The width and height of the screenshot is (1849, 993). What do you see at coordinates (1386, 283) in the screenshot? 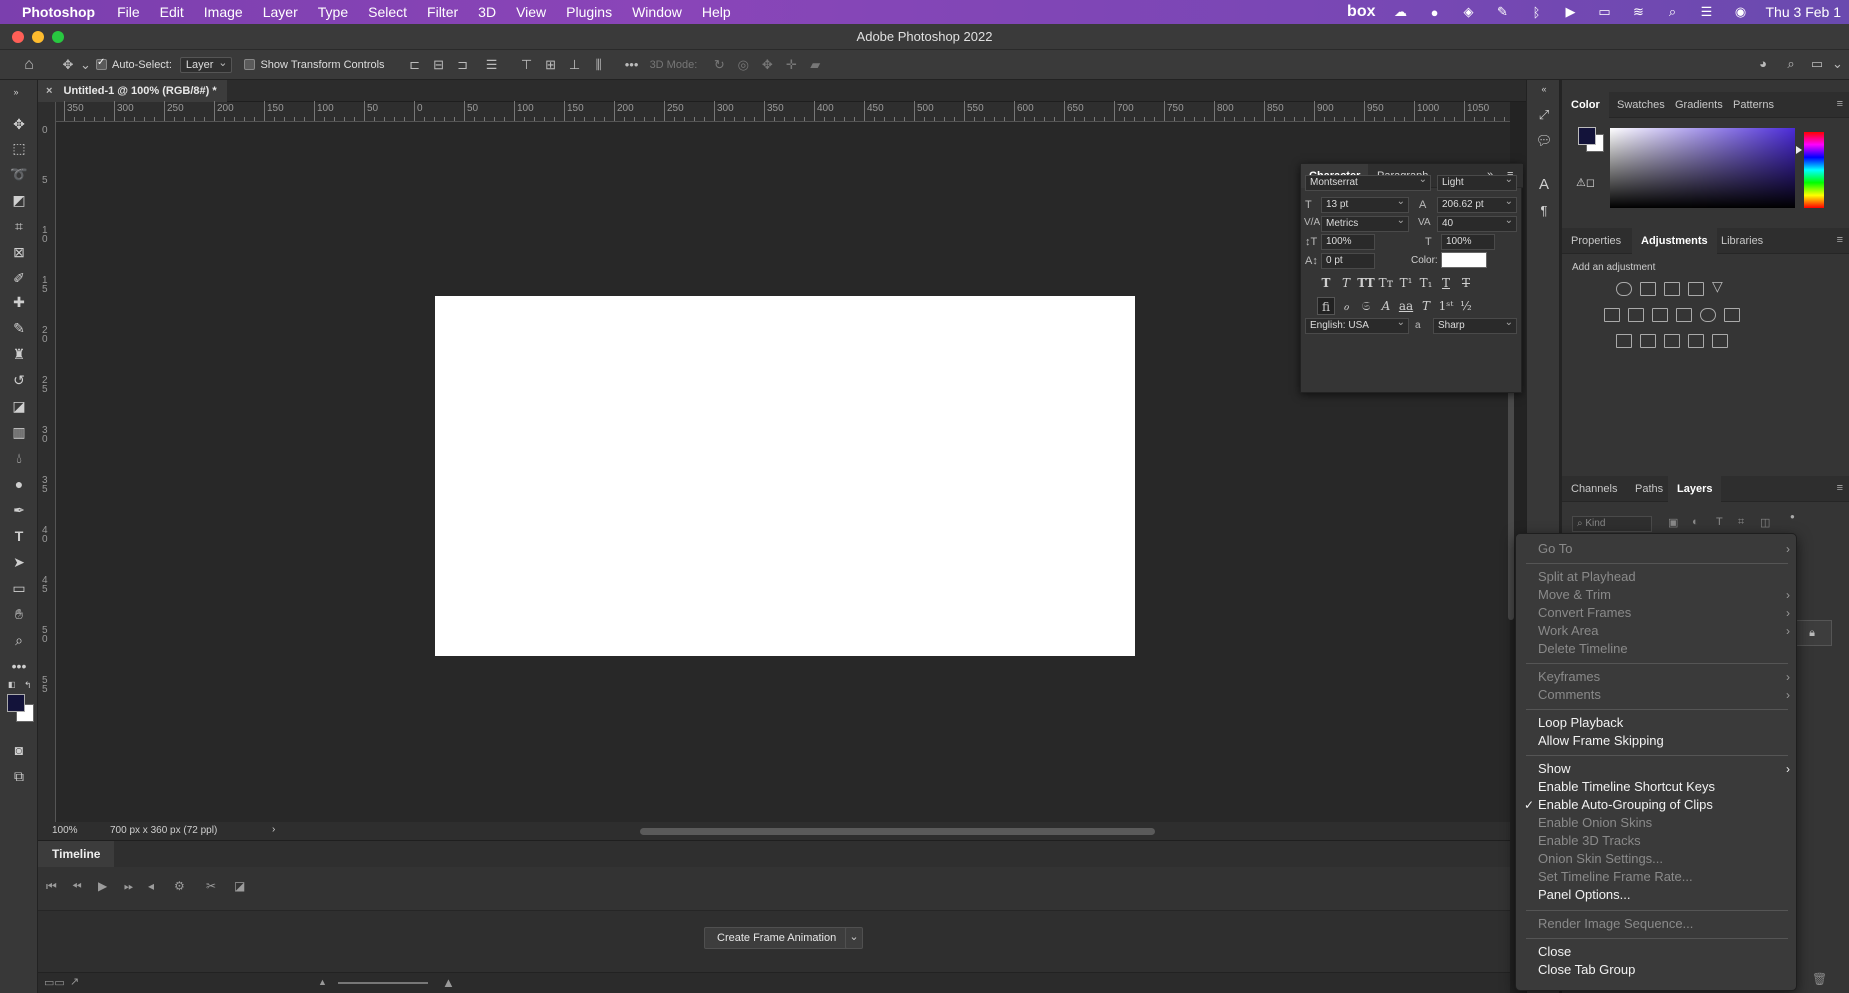
I see `small-caps-icon: Tт` at bounding box center [1386, 283].